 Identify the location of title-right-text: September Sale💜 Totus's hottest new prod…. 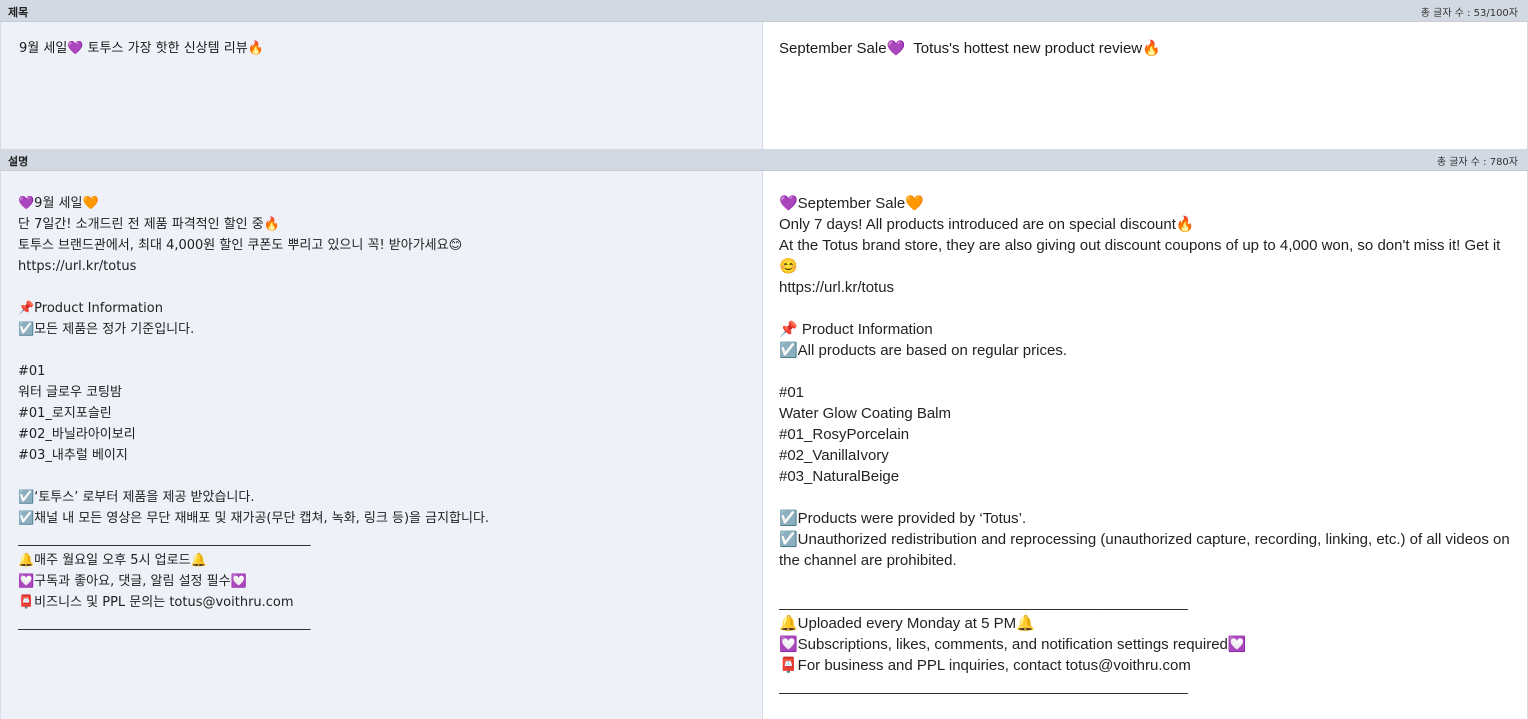
(1149, 49).